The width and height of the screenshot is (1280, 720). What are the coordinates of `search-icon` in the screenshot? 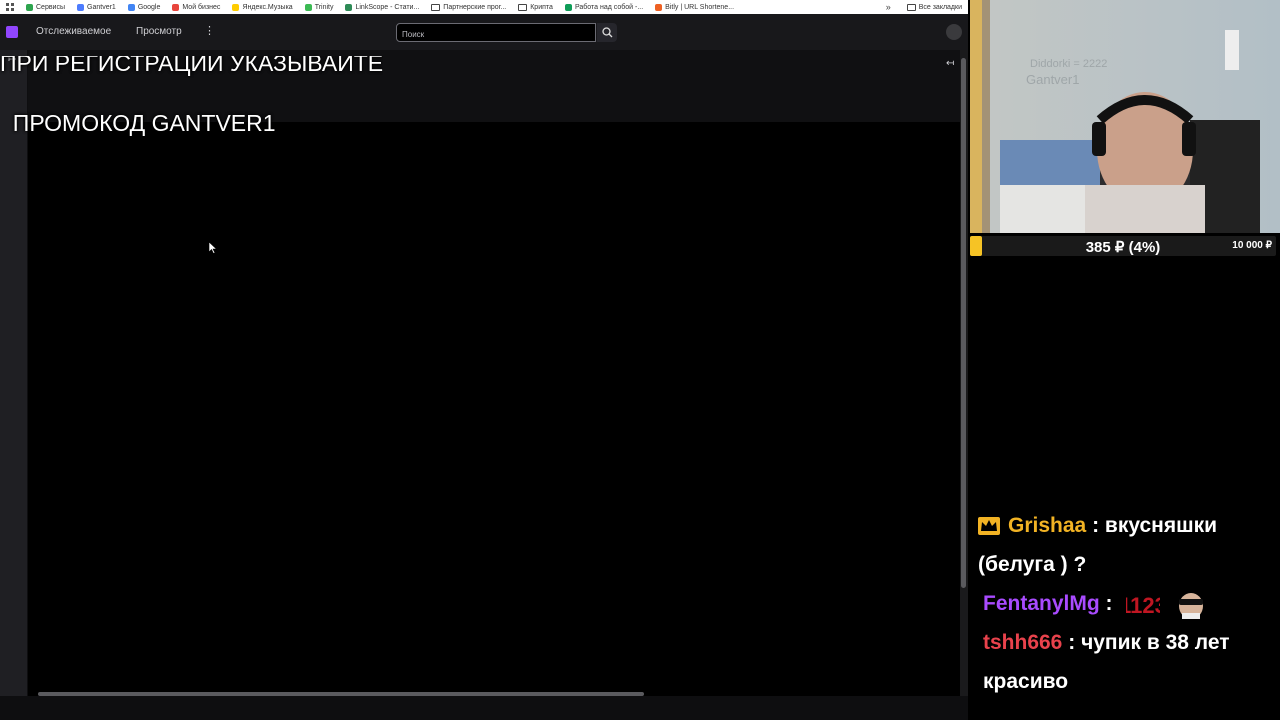 It's located at (606, 32).